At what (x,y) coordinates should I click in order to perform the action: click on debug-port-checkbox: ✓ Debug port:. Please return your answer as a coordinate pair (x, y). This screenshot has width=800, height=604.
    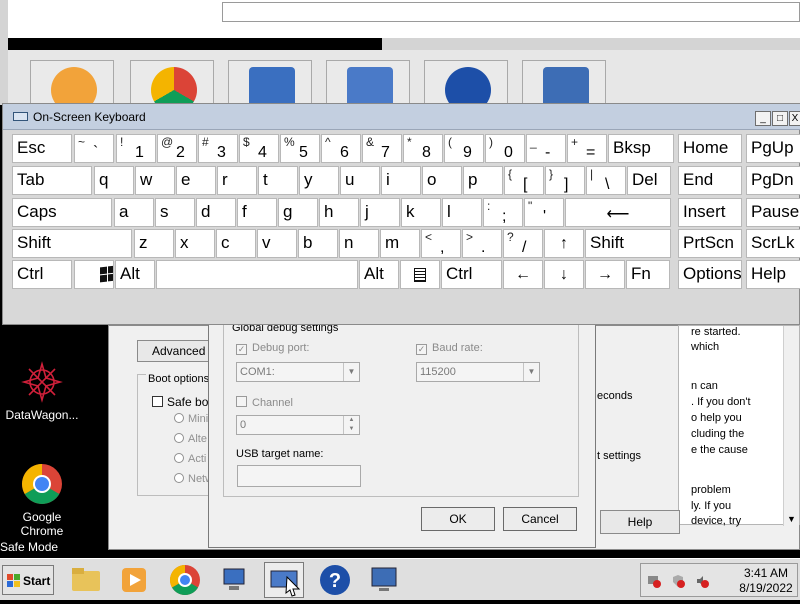
    Looking at the image, I should click on (272, 348).